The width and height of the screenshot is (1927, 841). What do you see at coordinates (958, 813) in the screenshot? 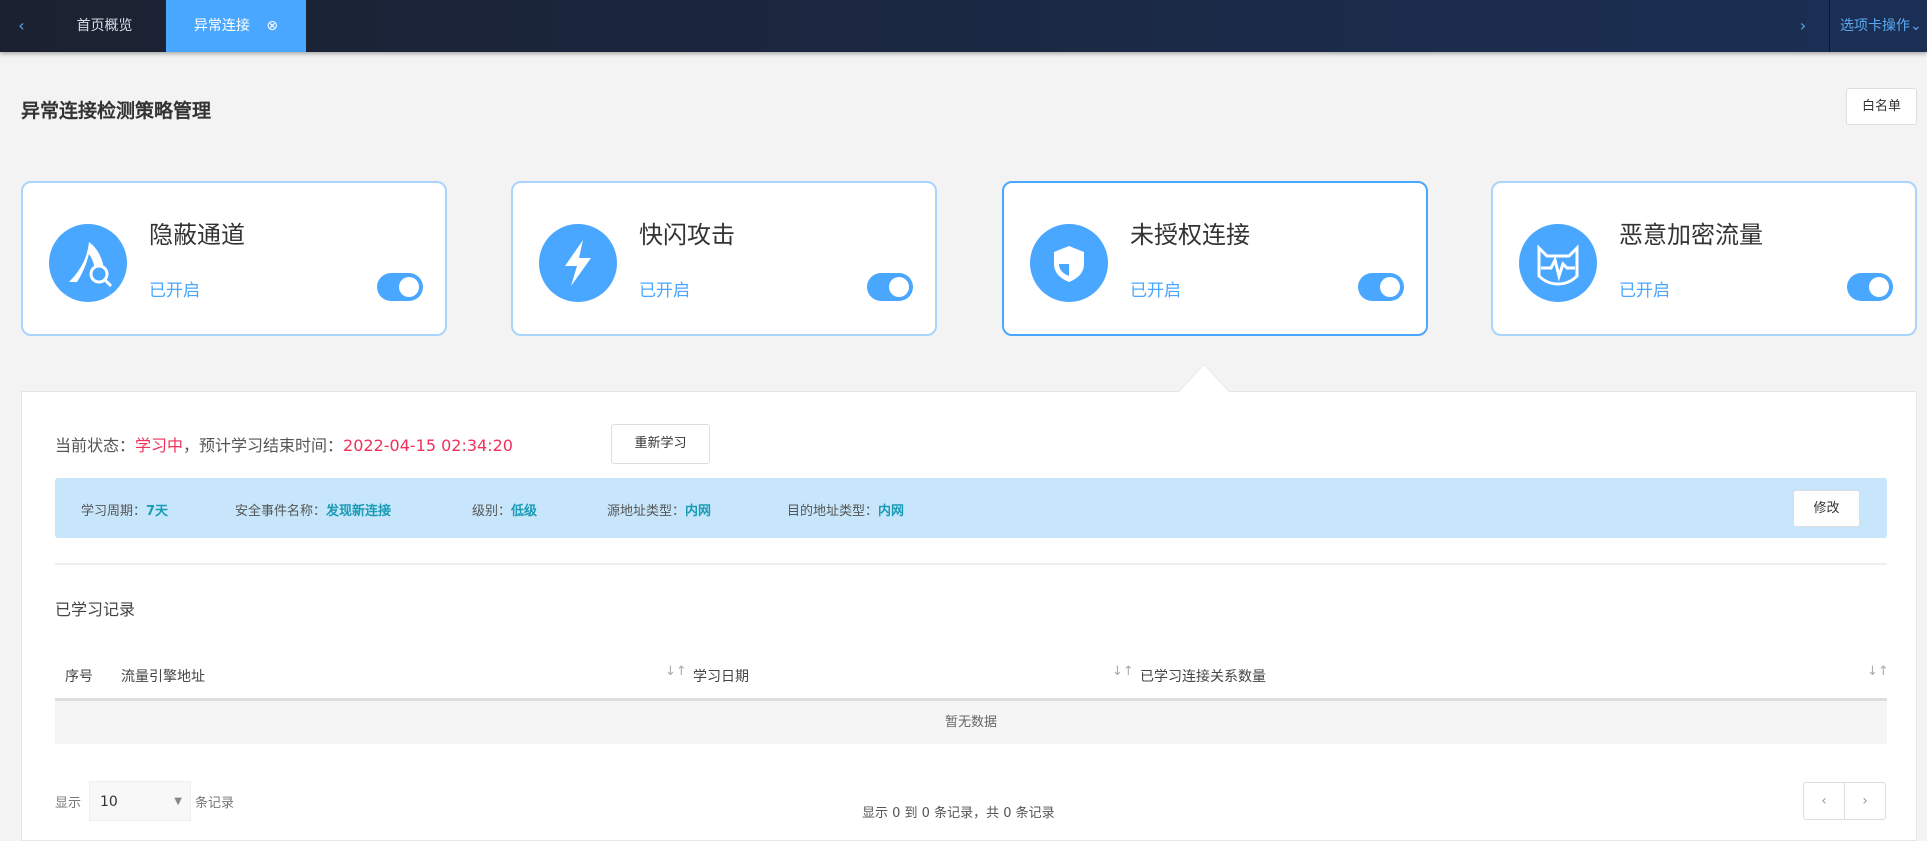
I see `pagination-summary: 显示 0 到 0 条记录，共 0 条记录` at bounding box center [958, 813].